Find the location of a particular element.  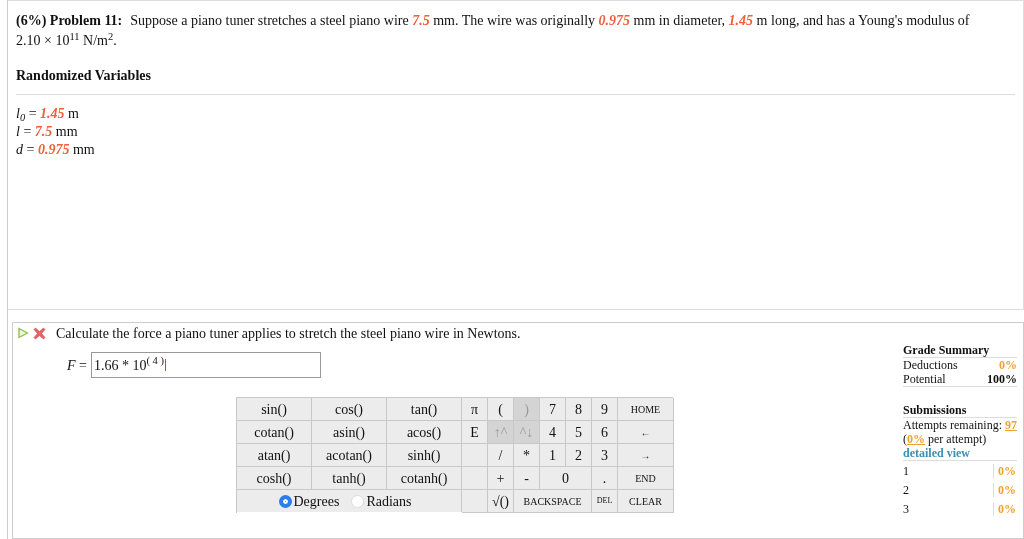

navigation-key: END is located at coordinates (646, 478).